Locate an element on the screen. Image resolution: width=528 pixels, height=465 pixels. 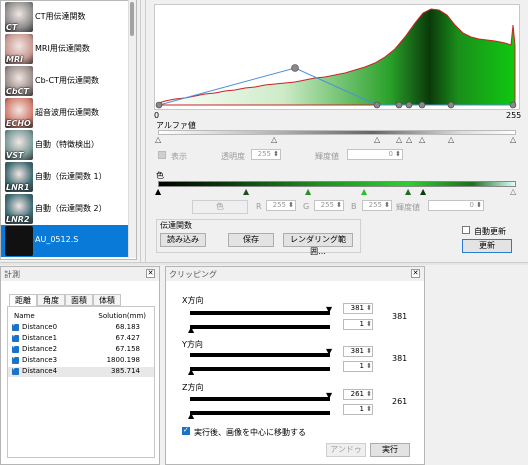
preset-thumbnail is located at coordinates (19, 241).